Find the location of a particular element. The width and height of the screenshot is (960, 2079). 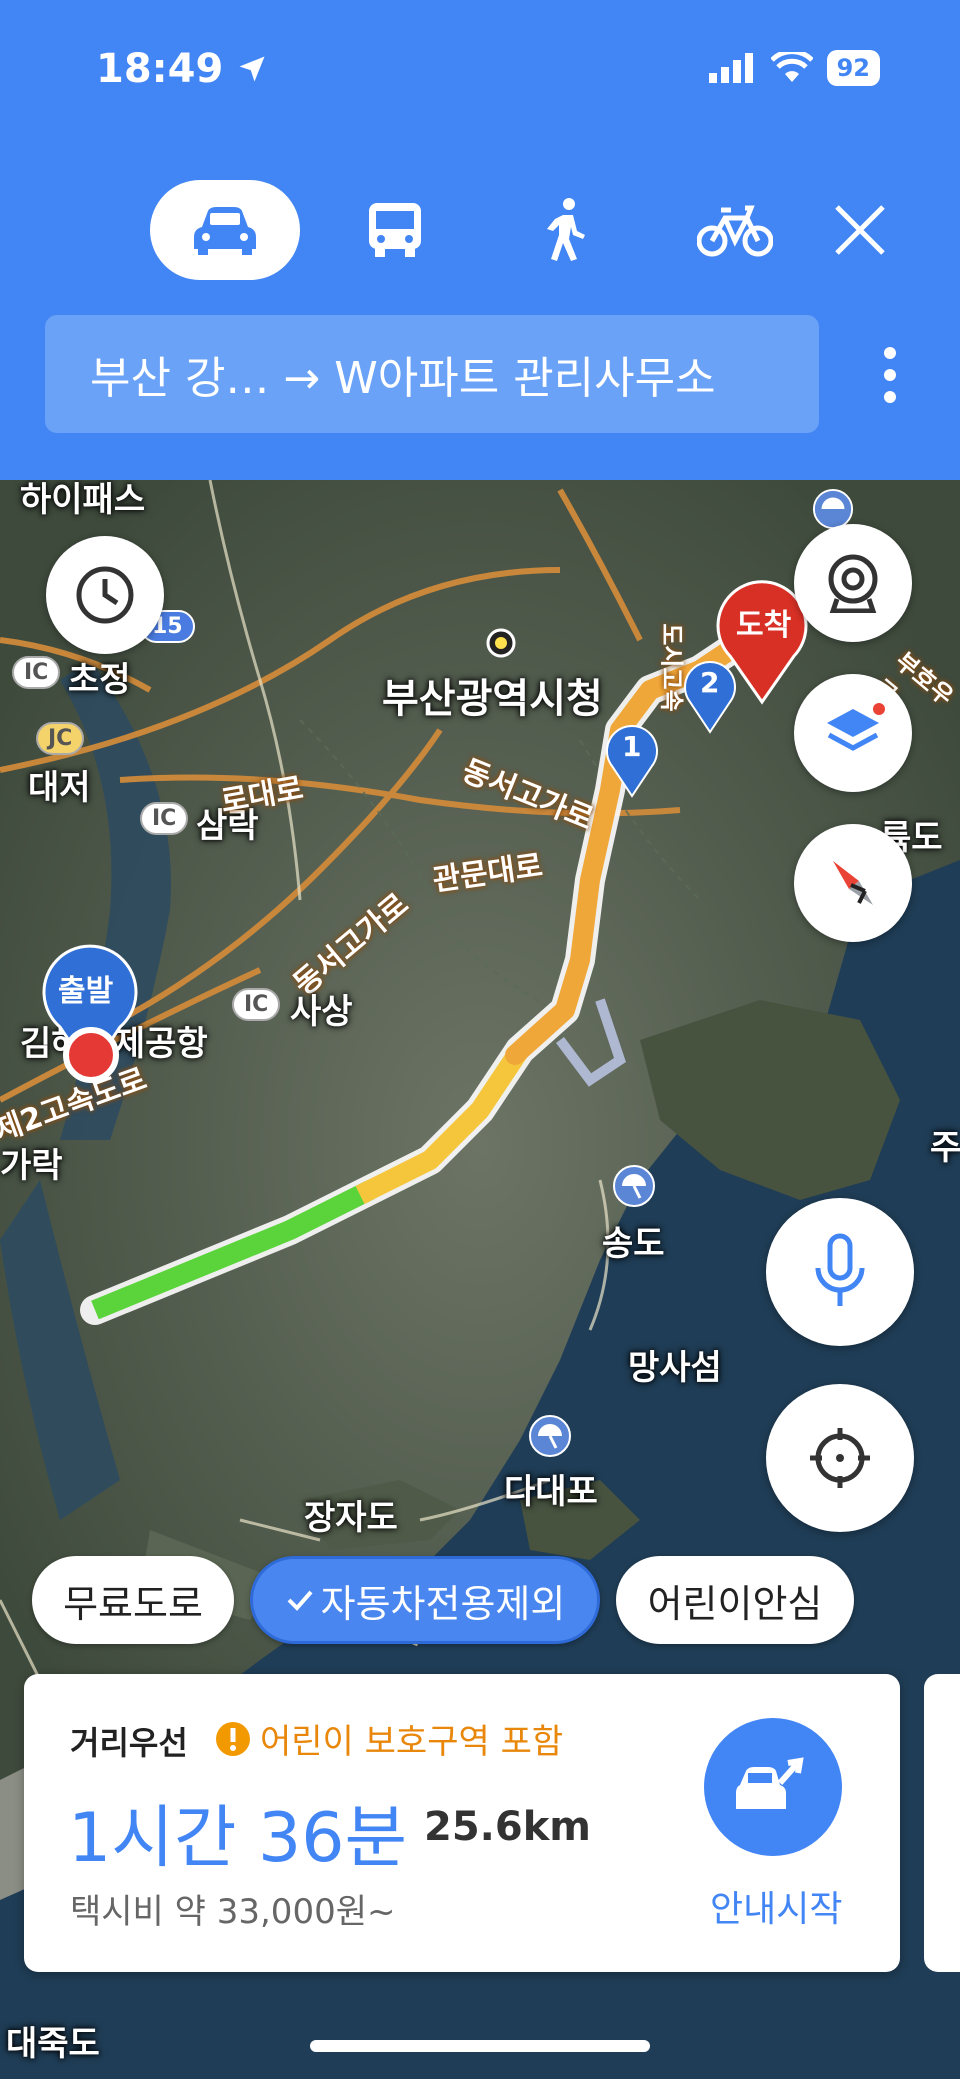

route-distance: 25.6km is located at coordinates (507, 1827).